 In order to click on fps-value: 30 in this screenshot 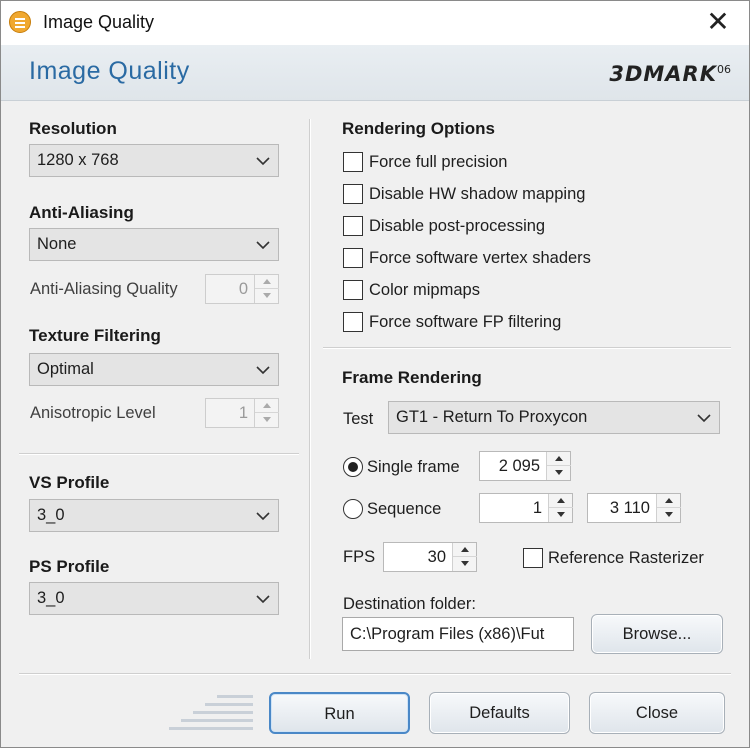, I will do `click(436, 557)`.